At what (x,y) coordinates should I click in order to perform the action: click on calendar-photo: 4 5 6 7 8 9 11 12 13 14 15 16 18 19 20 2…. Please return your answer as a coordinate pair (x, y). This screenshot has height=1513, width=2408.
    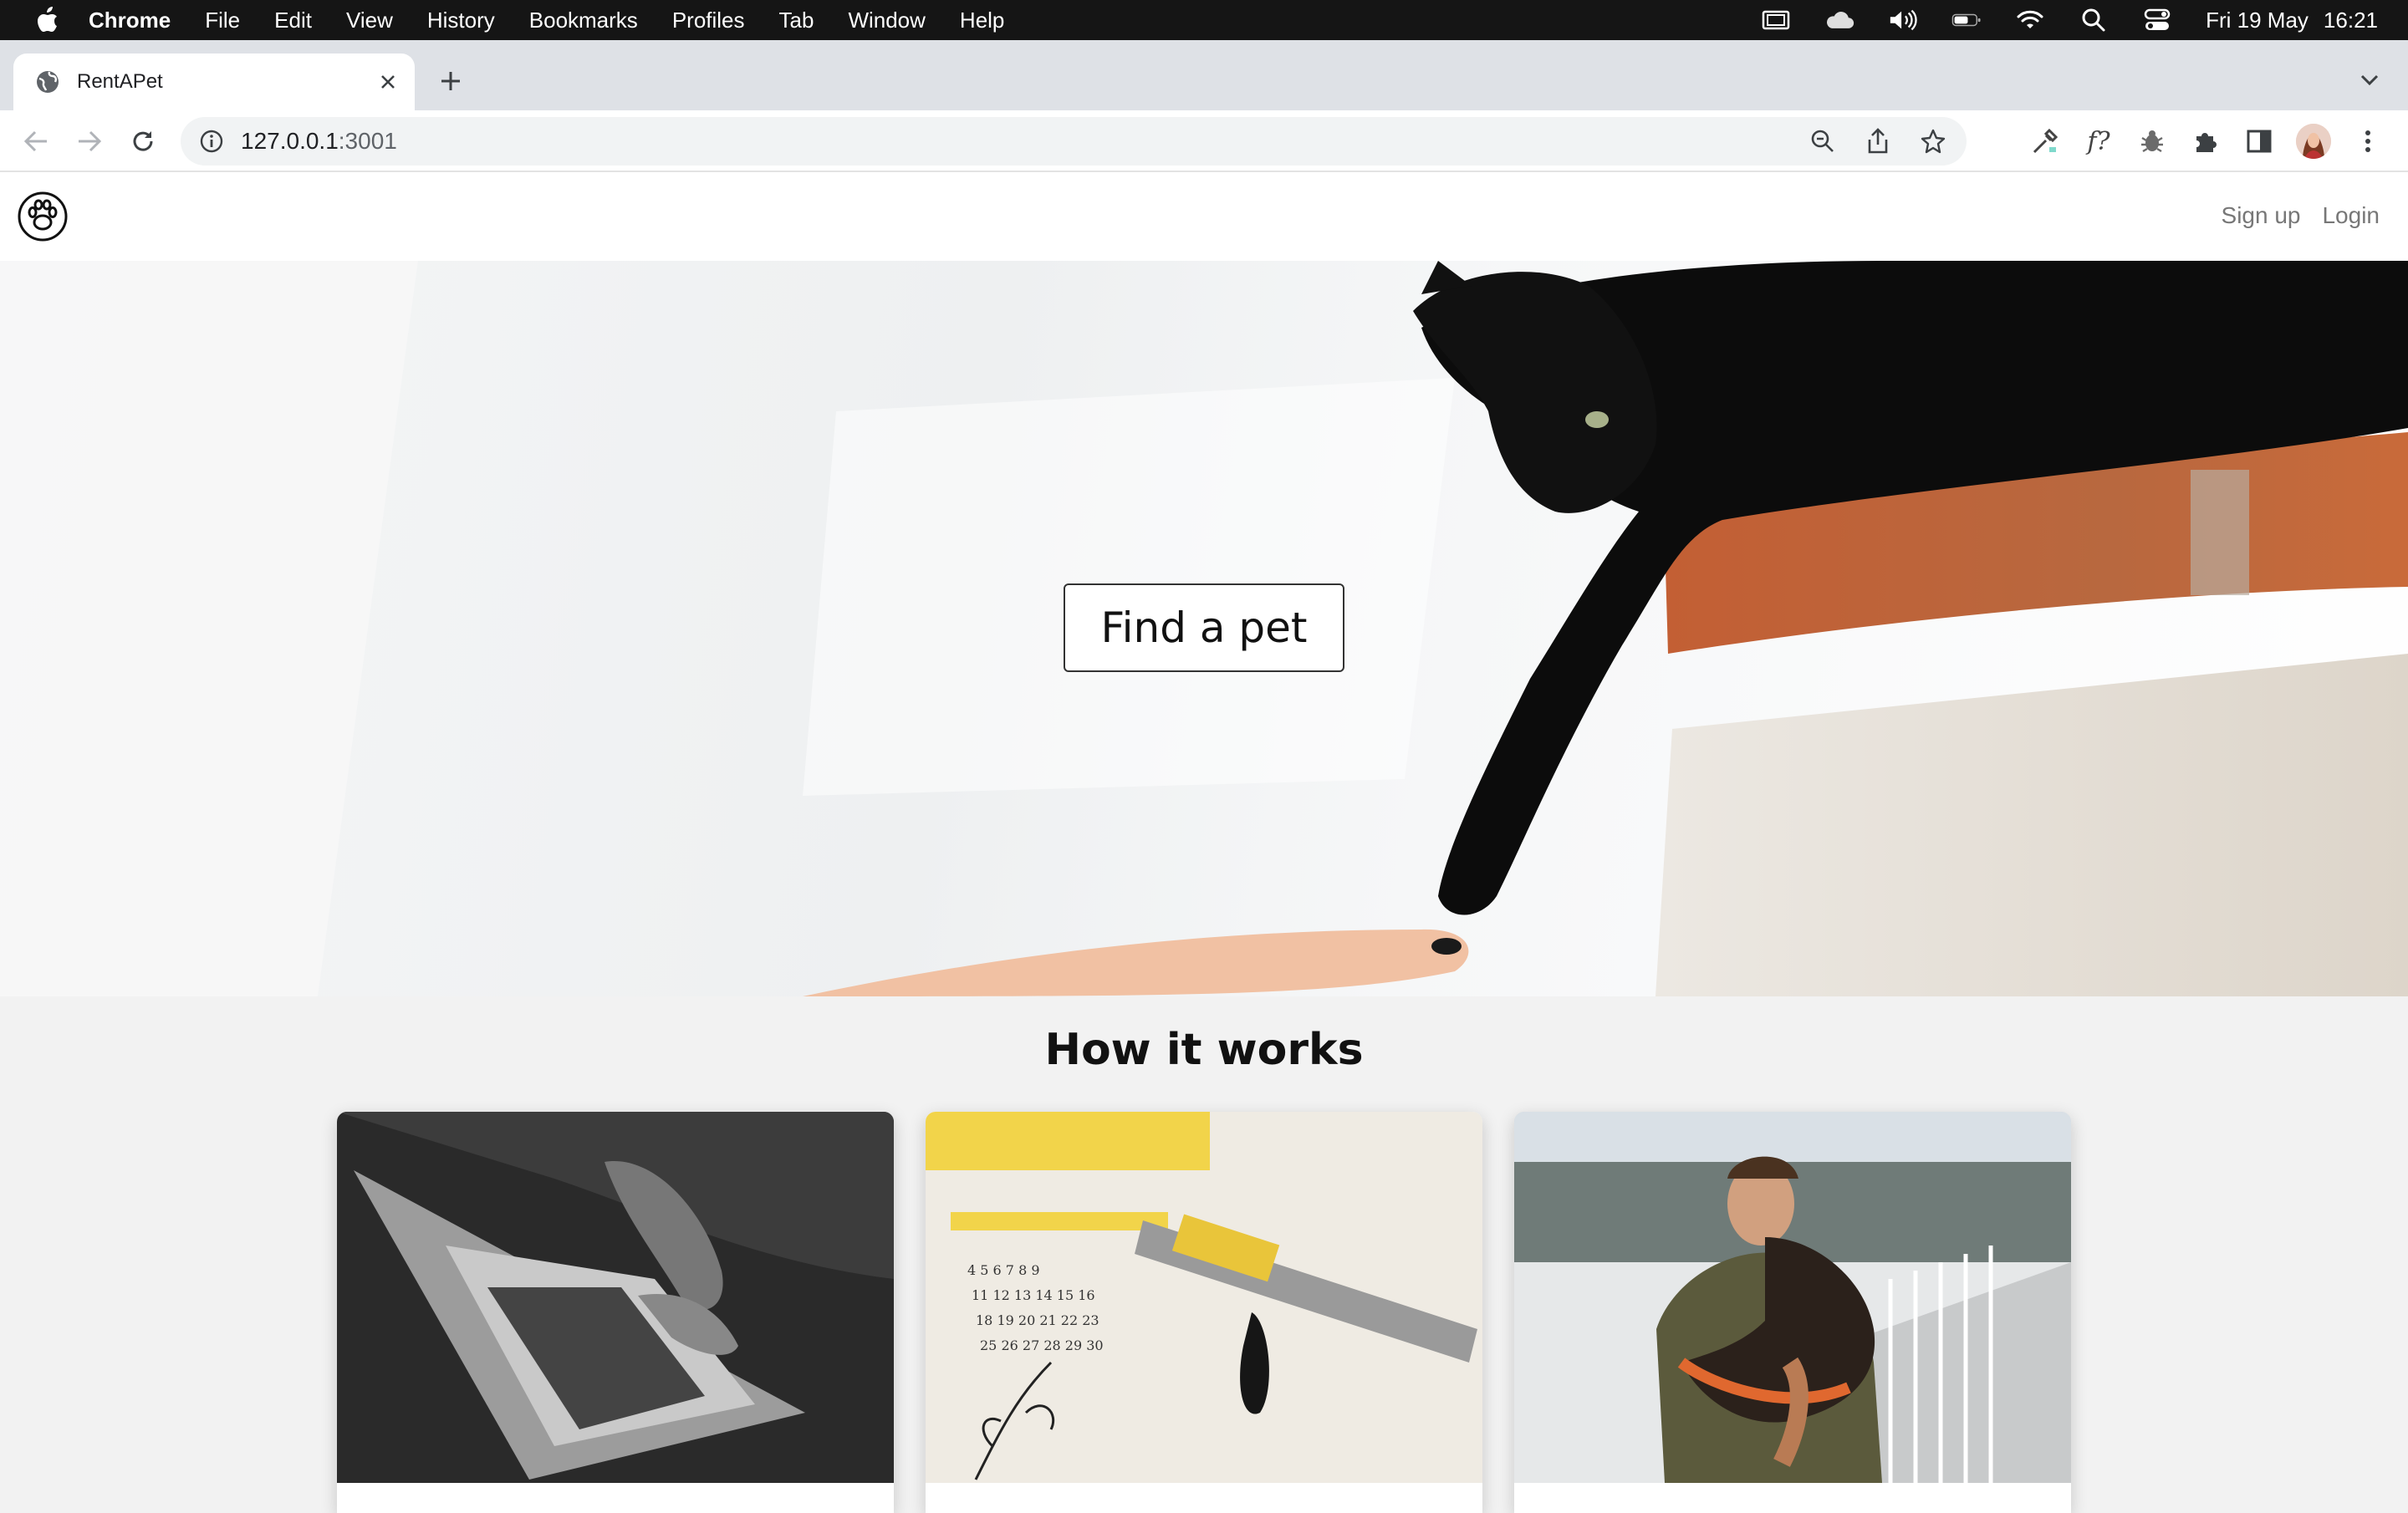
    Looking at the image, I should click on (1204, 1297).